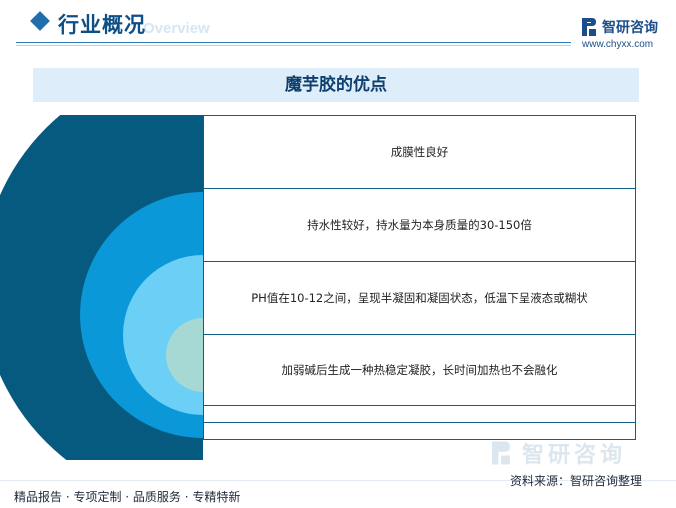  Describe the element at coordinates (102, 25) in the screenshot. I see `header-title: 行业概况` at that location.